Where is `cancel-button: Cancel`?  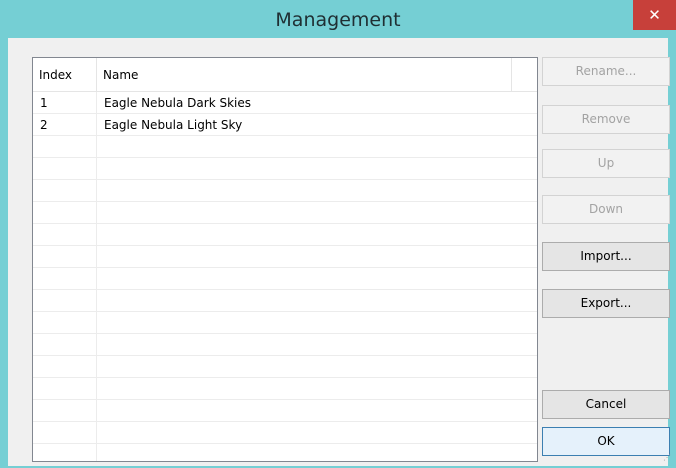
cancel-button: Cancel is located at coordinates (606, 404).